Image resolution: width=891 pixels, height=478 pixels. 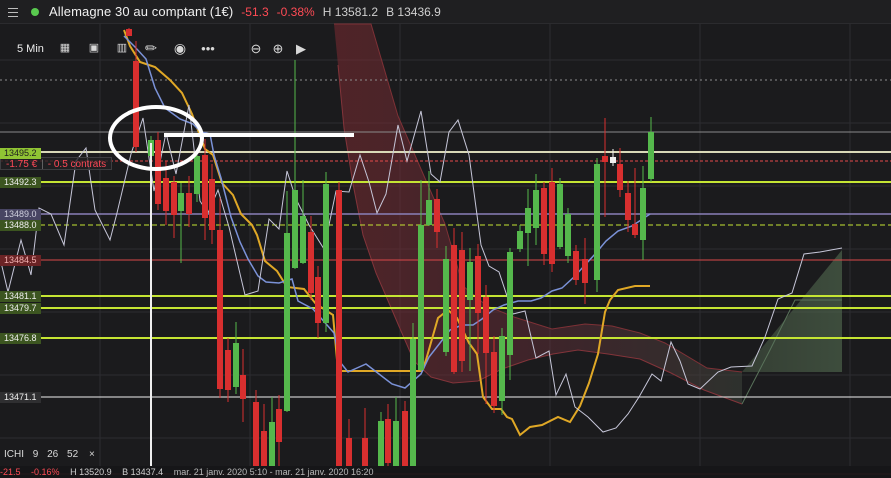 What do you see at coordinates (20, 260) in the screenshot?
I see `price-level-label: 13484.5` at bounding box center [20, 260].